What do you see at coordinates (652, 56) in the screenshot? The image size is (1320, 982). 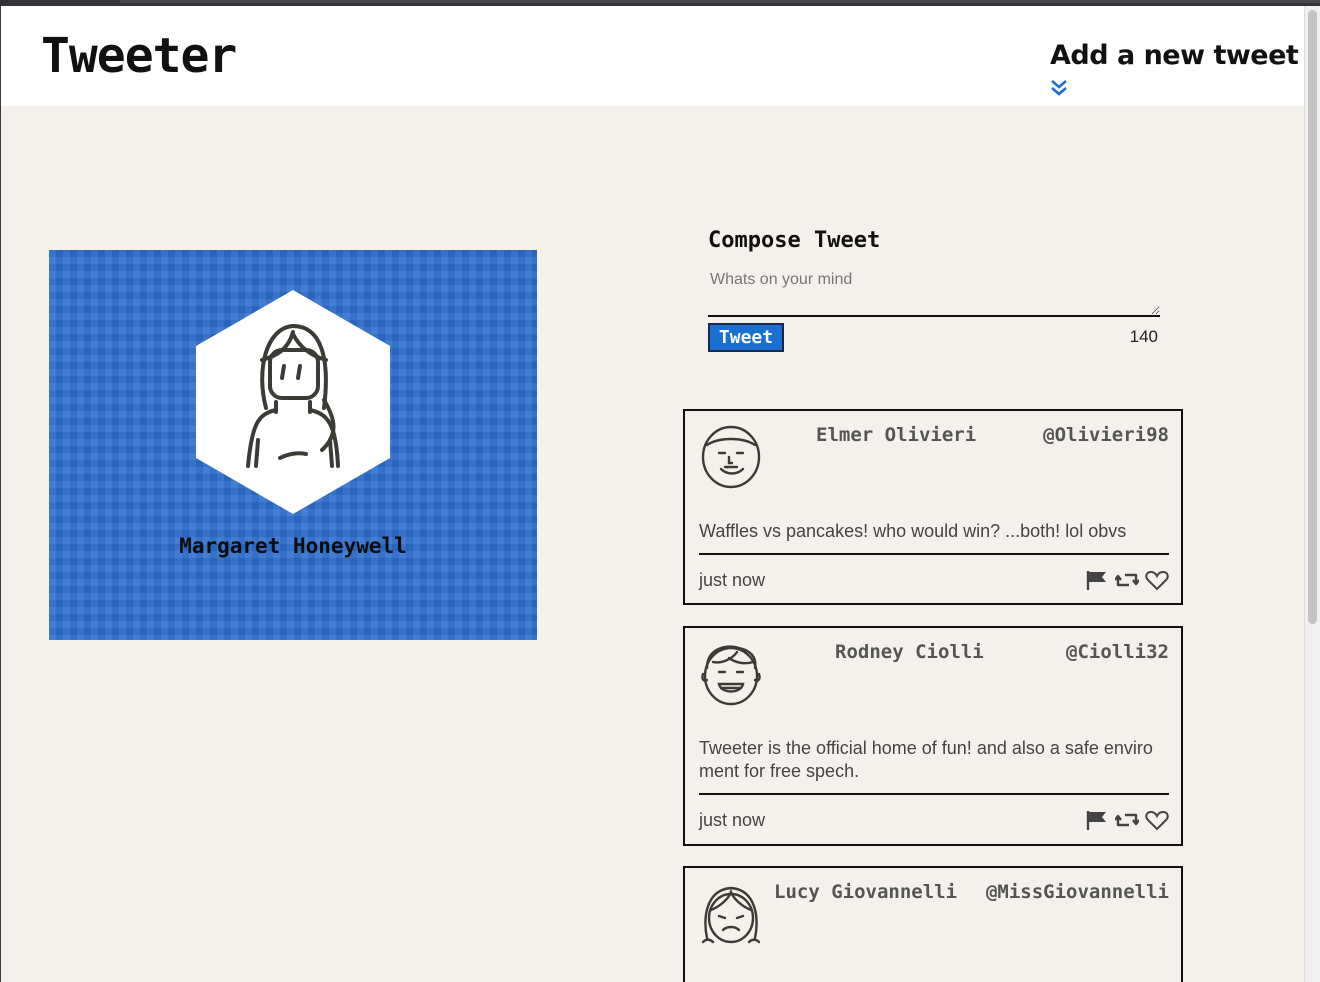 I see `navbar: Tweeter Add a new tweet` at bounding box center [652, 56].